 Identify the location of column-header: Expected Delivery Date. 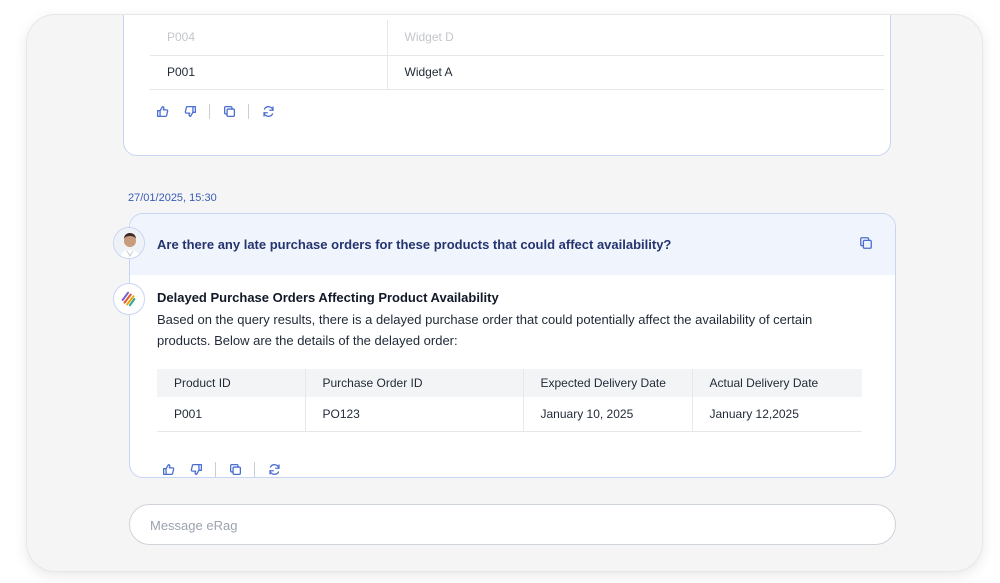
(607, 383).